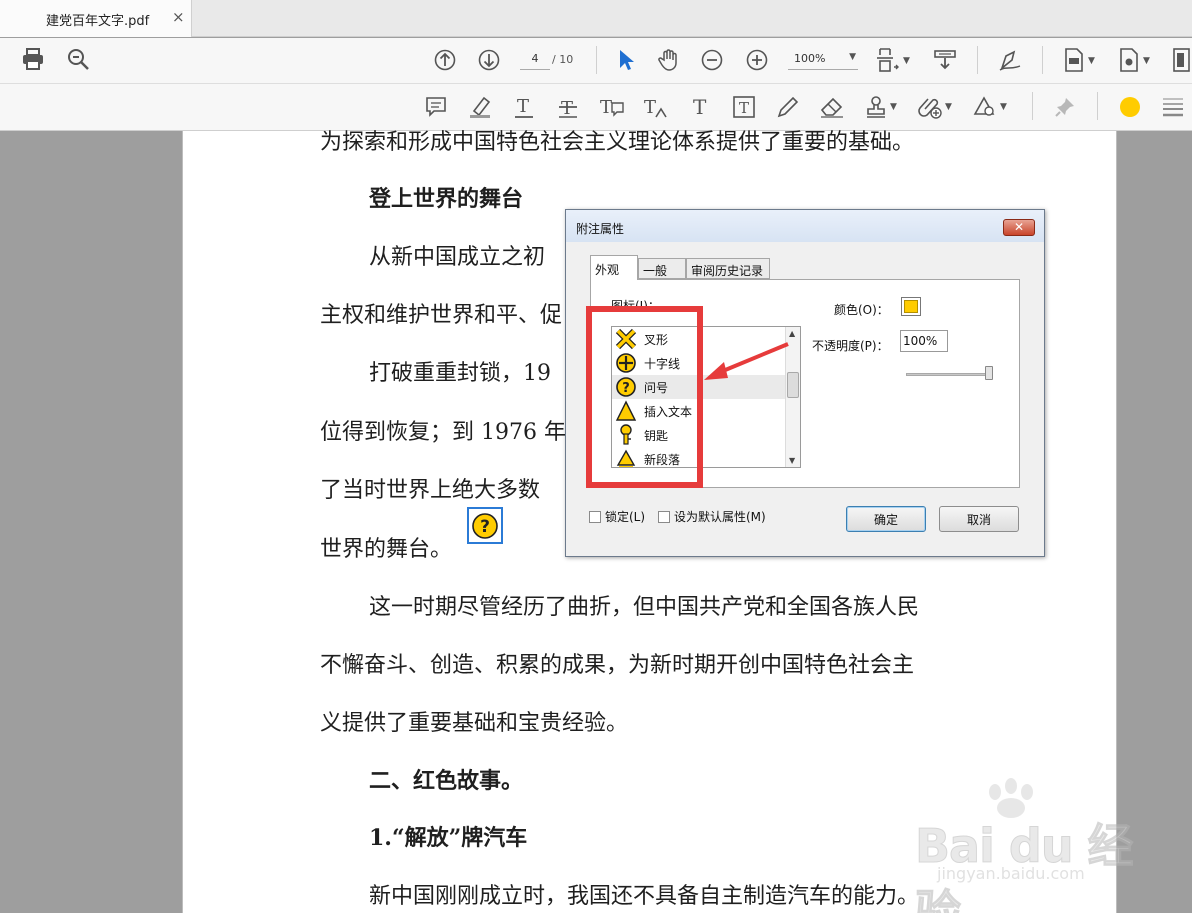 The width and height of the screenshot is (1192, 913). What do you see at coordinates (930, 107) in the screenshot?
I see `attach-file-icon` at bounding box center [930, 107].